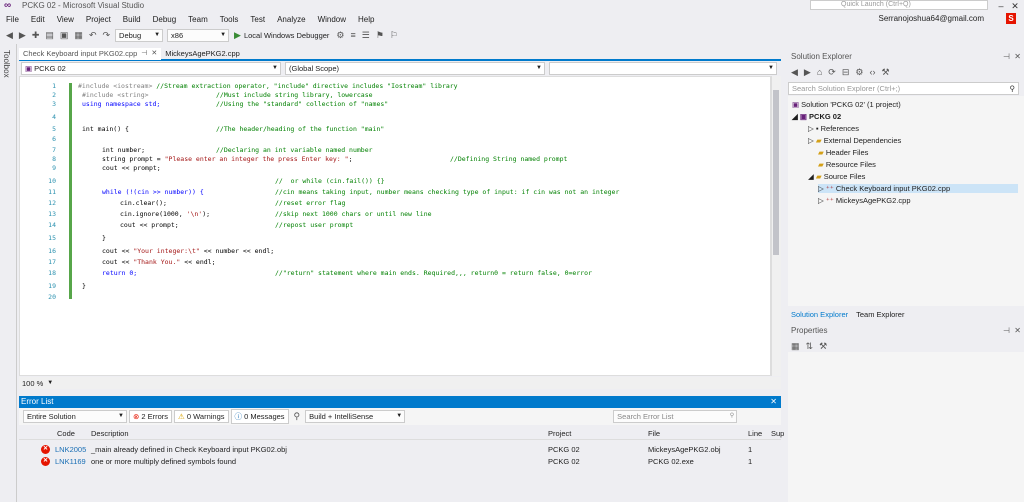 Image resolution: width=1024 pixels, height=502 pixels. I want to click on undo-icon: ↶, so click(93, 35).